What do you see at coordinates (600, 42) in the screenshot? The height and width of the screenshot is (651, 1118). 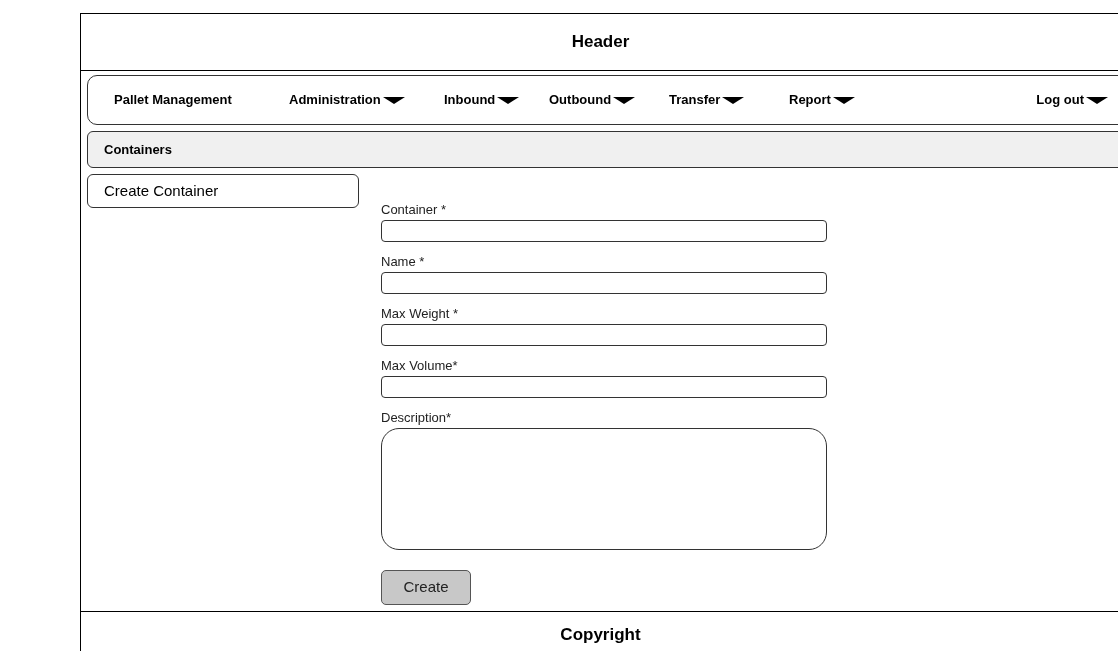 I see `header-title: Header` at bounding box center [600, 42].